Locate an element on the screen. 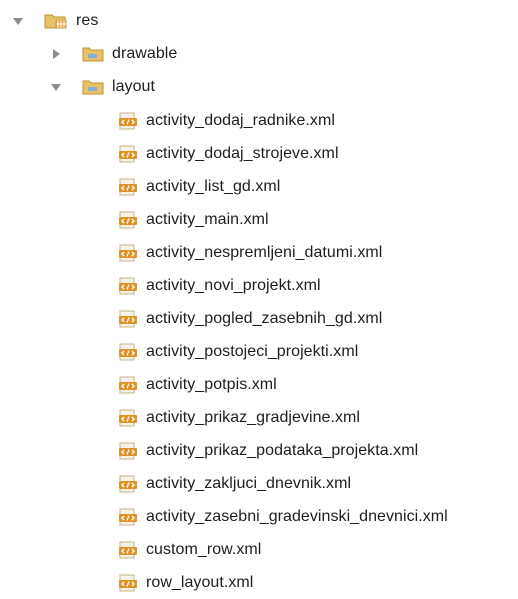 The image size is (518, 599). tree-file-label: activity_novi_projekt.xml is located at coordinates (233, 285).